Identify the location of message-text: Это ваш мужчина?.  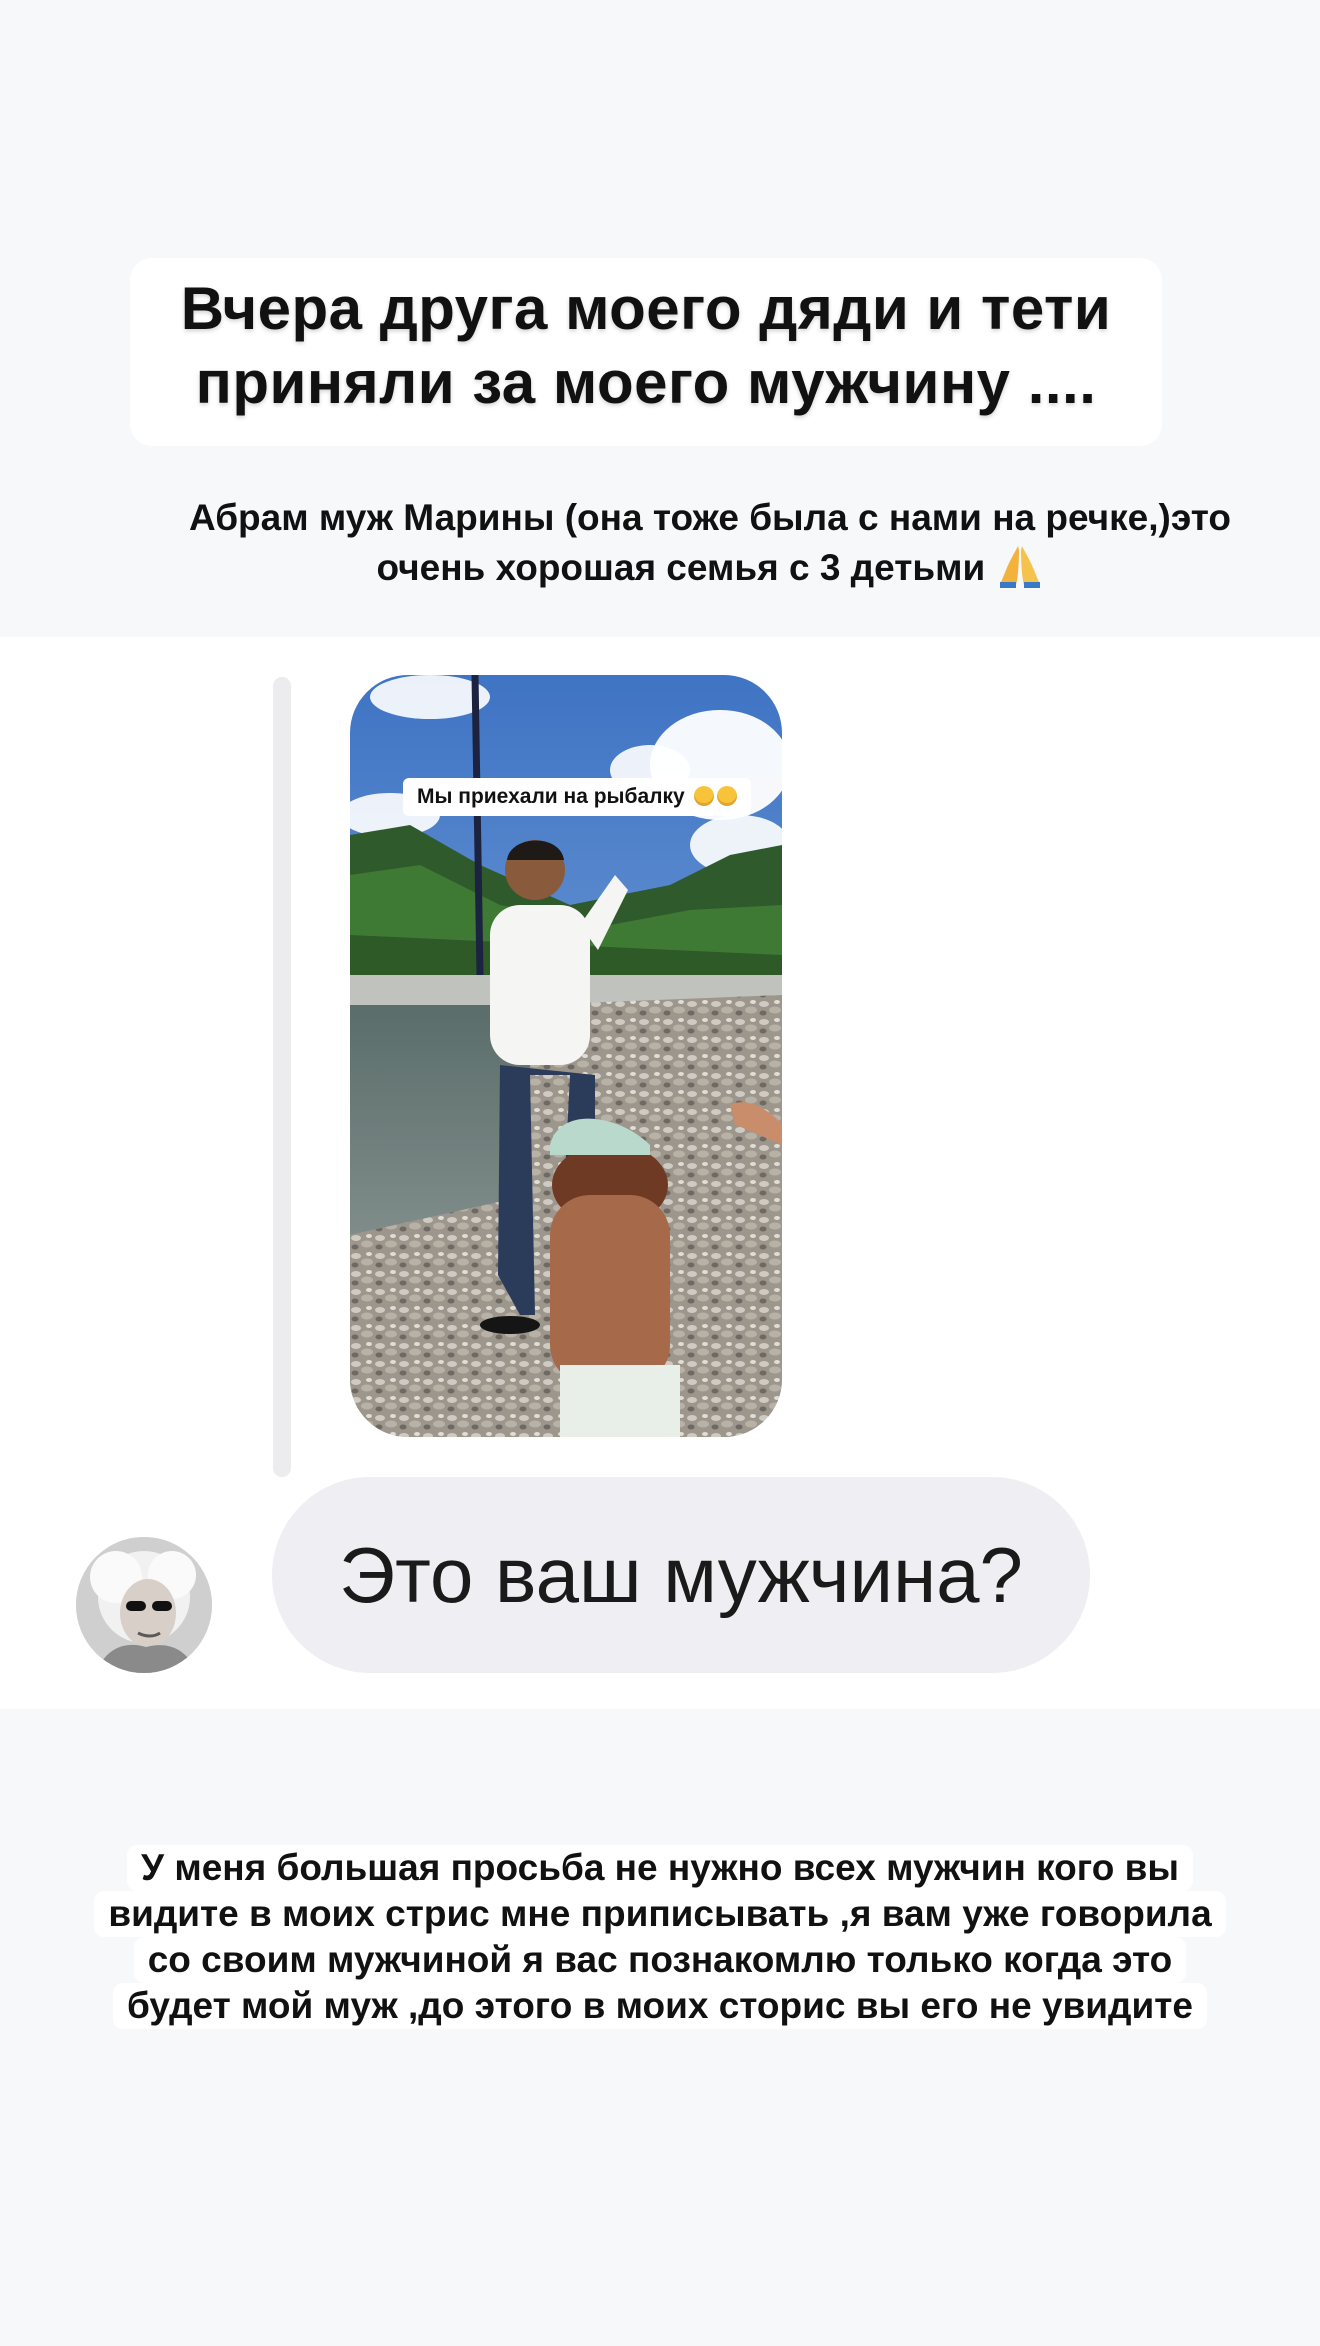
(681, 1575).